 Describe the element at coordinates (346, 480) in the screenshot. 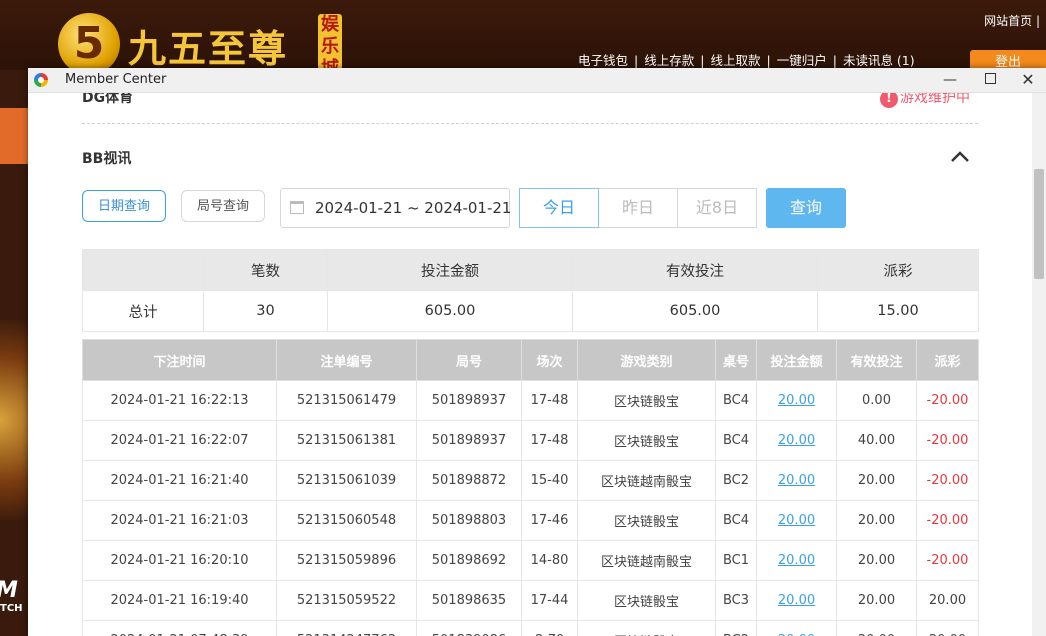

I see `cell-bet-id: 521315061039` at that location.